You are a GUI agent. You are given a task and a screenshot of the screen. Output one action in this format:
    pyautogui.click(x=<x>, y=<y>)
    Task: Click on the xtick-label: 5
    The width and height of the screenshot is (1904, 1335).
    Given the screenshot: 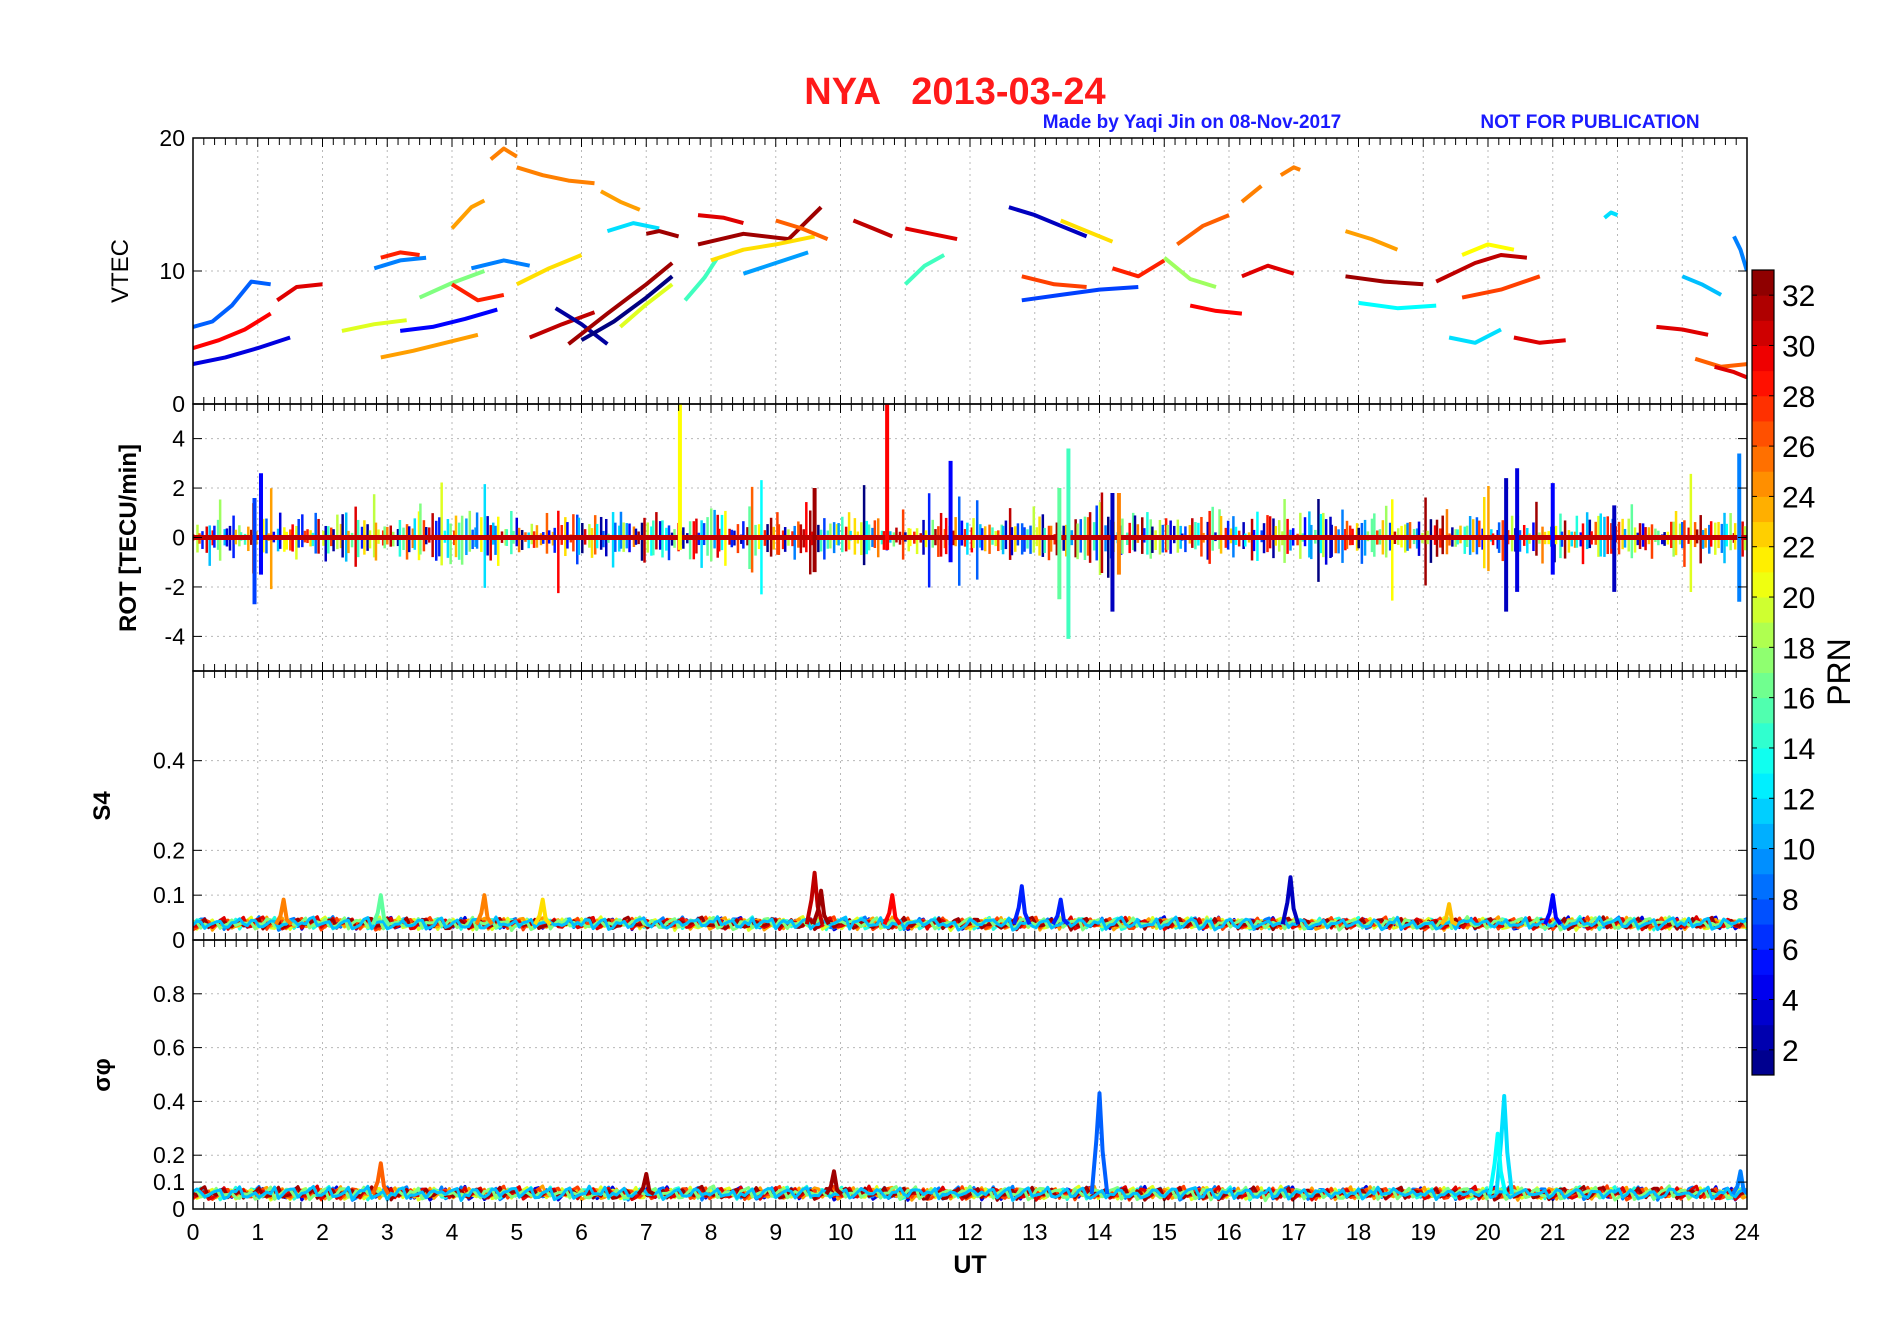 What is the action you would take?
    pyautogui.click(x=516, y=1232)
    